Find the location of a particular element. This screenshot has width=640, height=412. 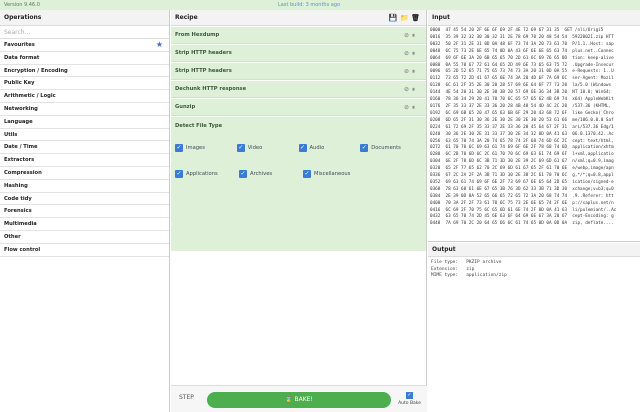

recipe-tools: 💾 📁 🗑 is located at coordinates (404, 18).